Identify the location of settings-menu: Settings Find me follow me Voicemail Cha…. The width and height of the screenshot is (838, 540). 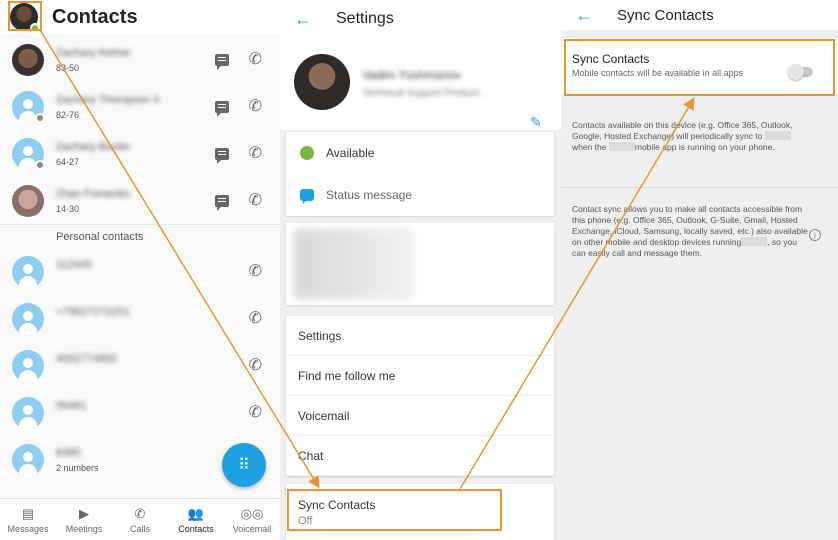
(420, 396).